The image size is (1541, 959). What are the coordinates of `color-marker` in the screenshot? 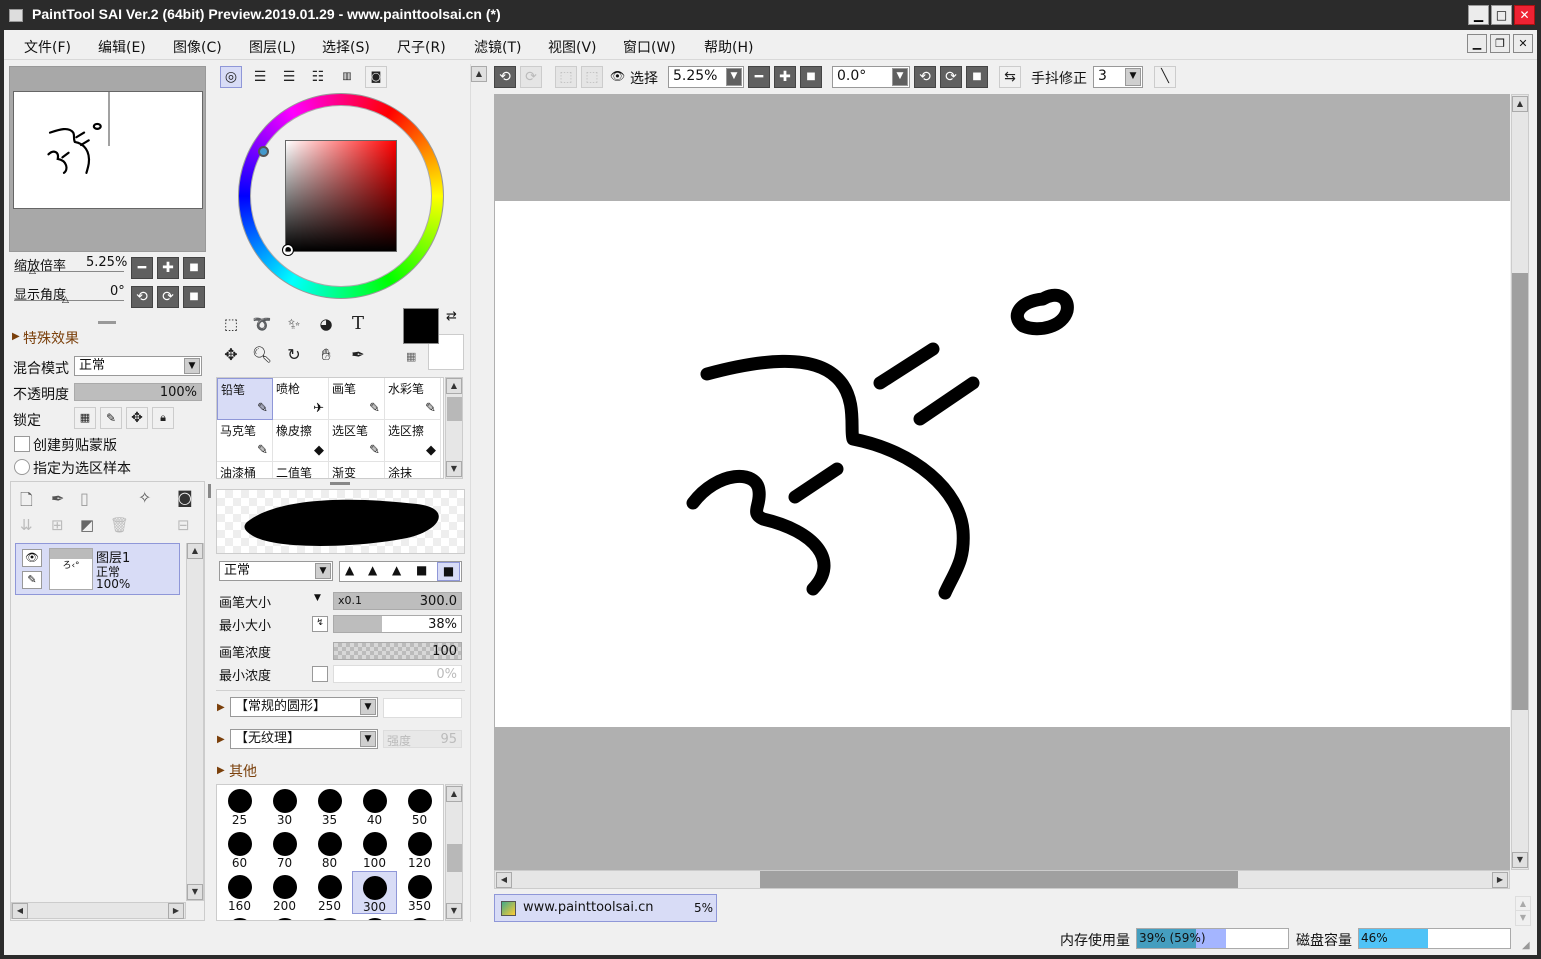 It's located at (288, 250).